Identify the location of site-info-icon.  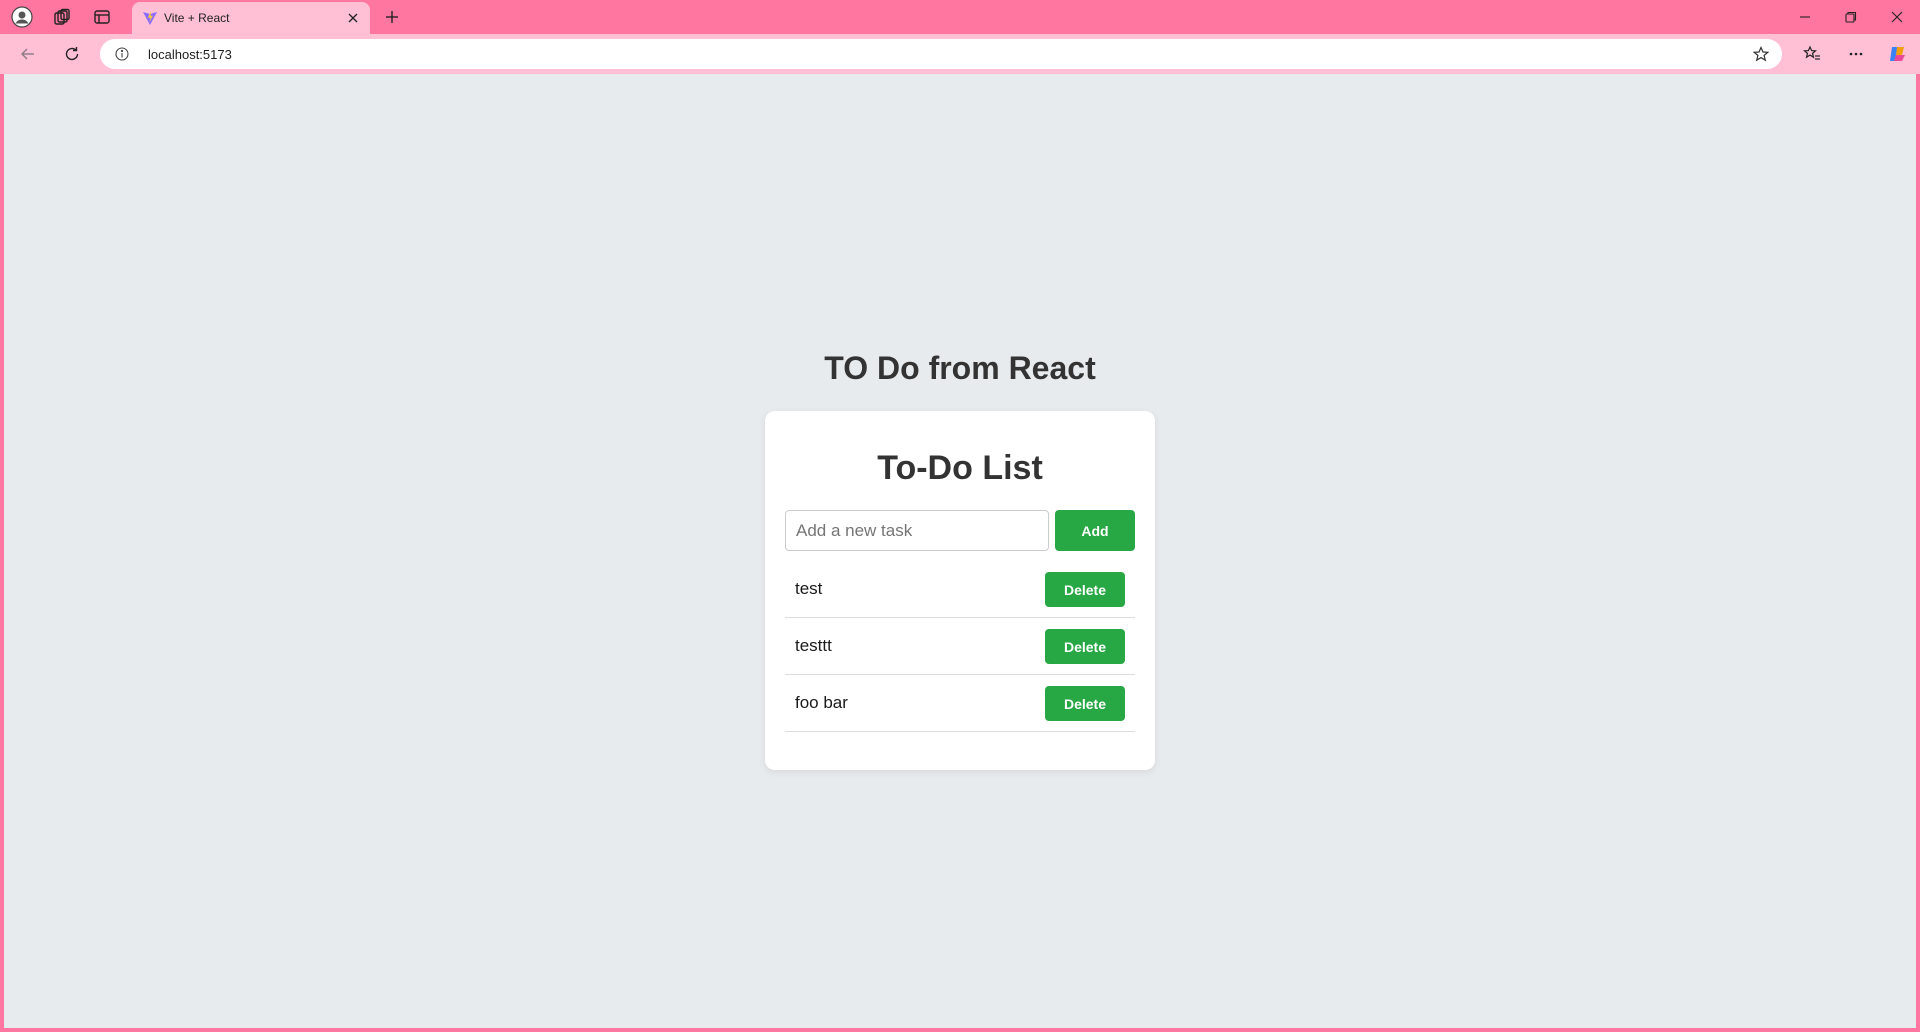
(122, 54).